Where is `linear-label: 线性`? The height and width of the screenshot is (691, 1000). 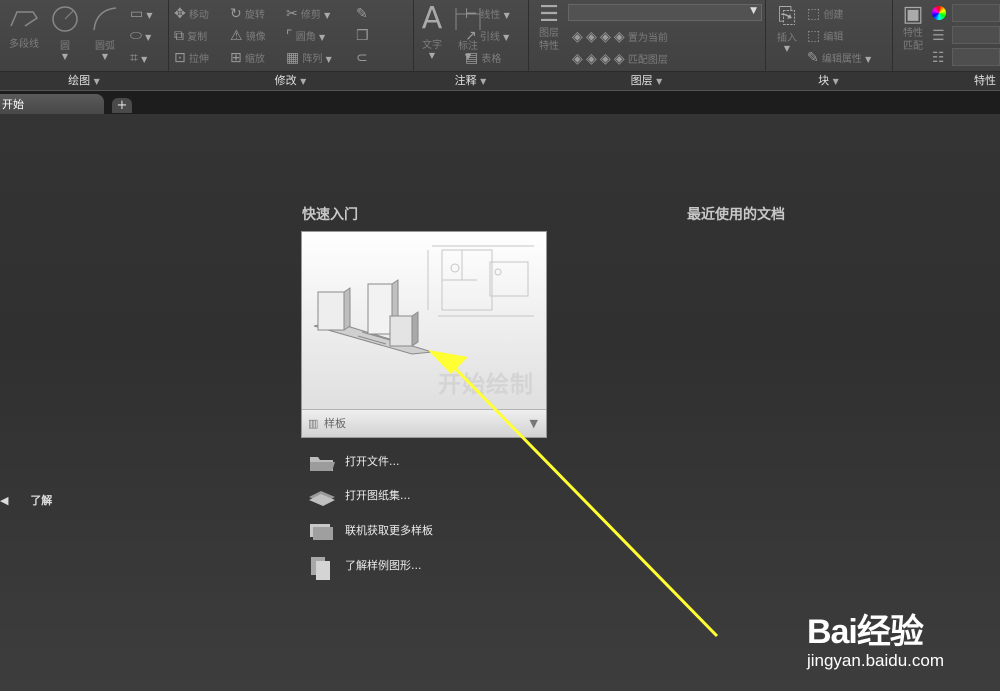 linear-label: 线性 is located at coordinates (490, 15).